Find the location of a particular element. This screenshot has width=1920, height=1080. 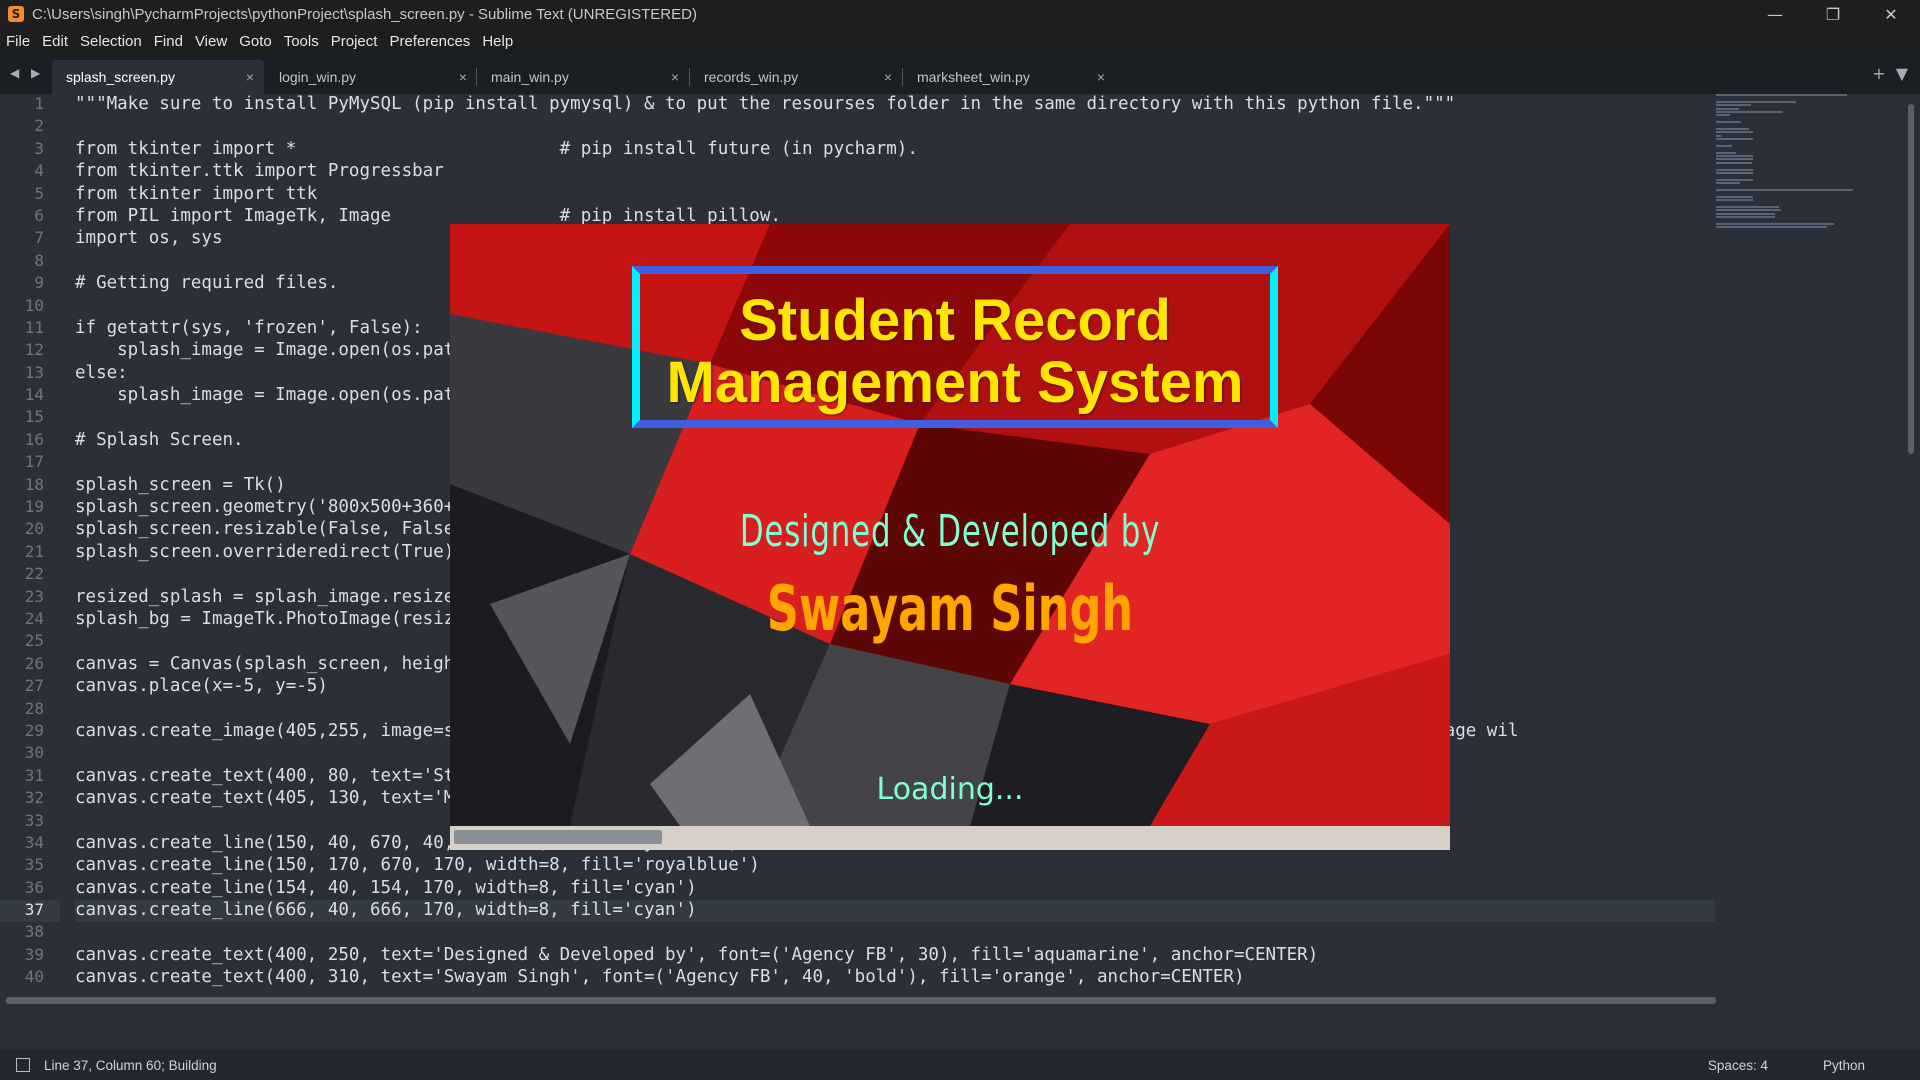

title-line-2: Management System is located at coordinates (955, 382).